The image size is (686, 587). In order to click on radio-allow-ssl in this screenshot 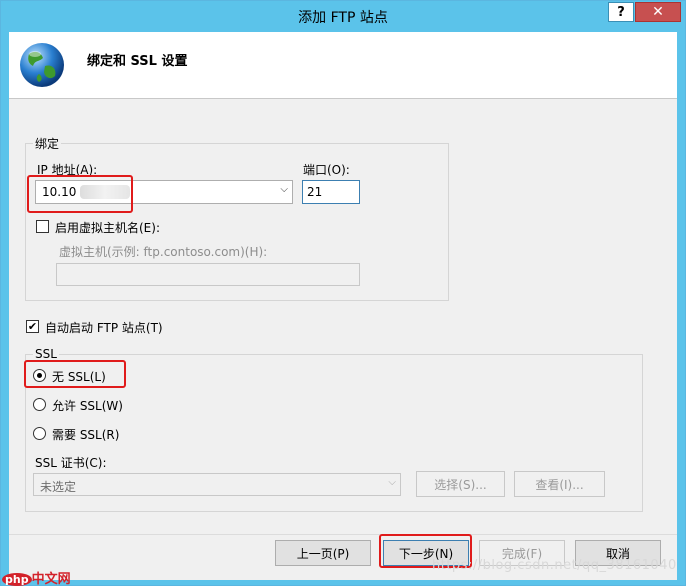, I will do `click(39, 404)`.